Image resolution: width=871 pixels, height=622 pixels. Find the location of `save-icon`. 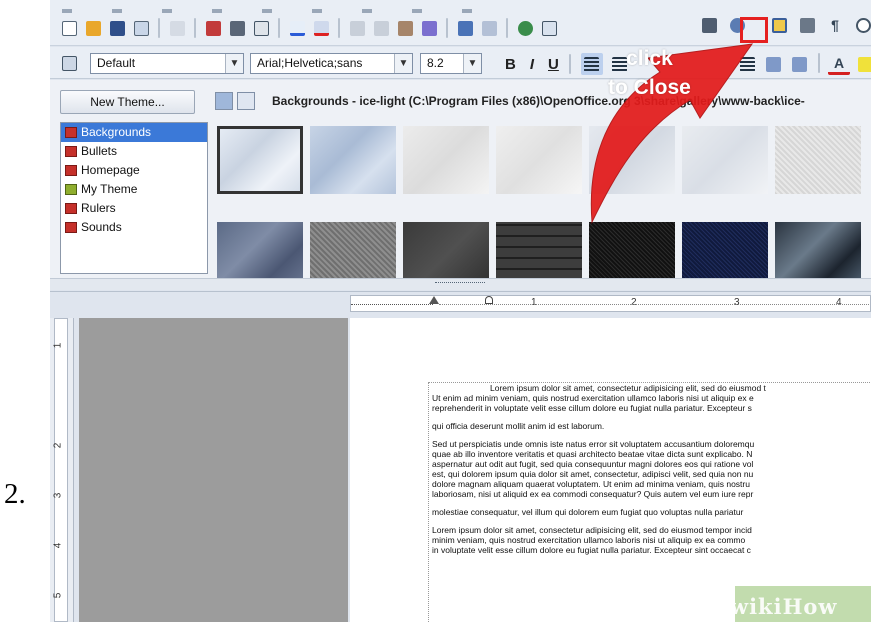

save-icon is located at coordinates (117, 28).